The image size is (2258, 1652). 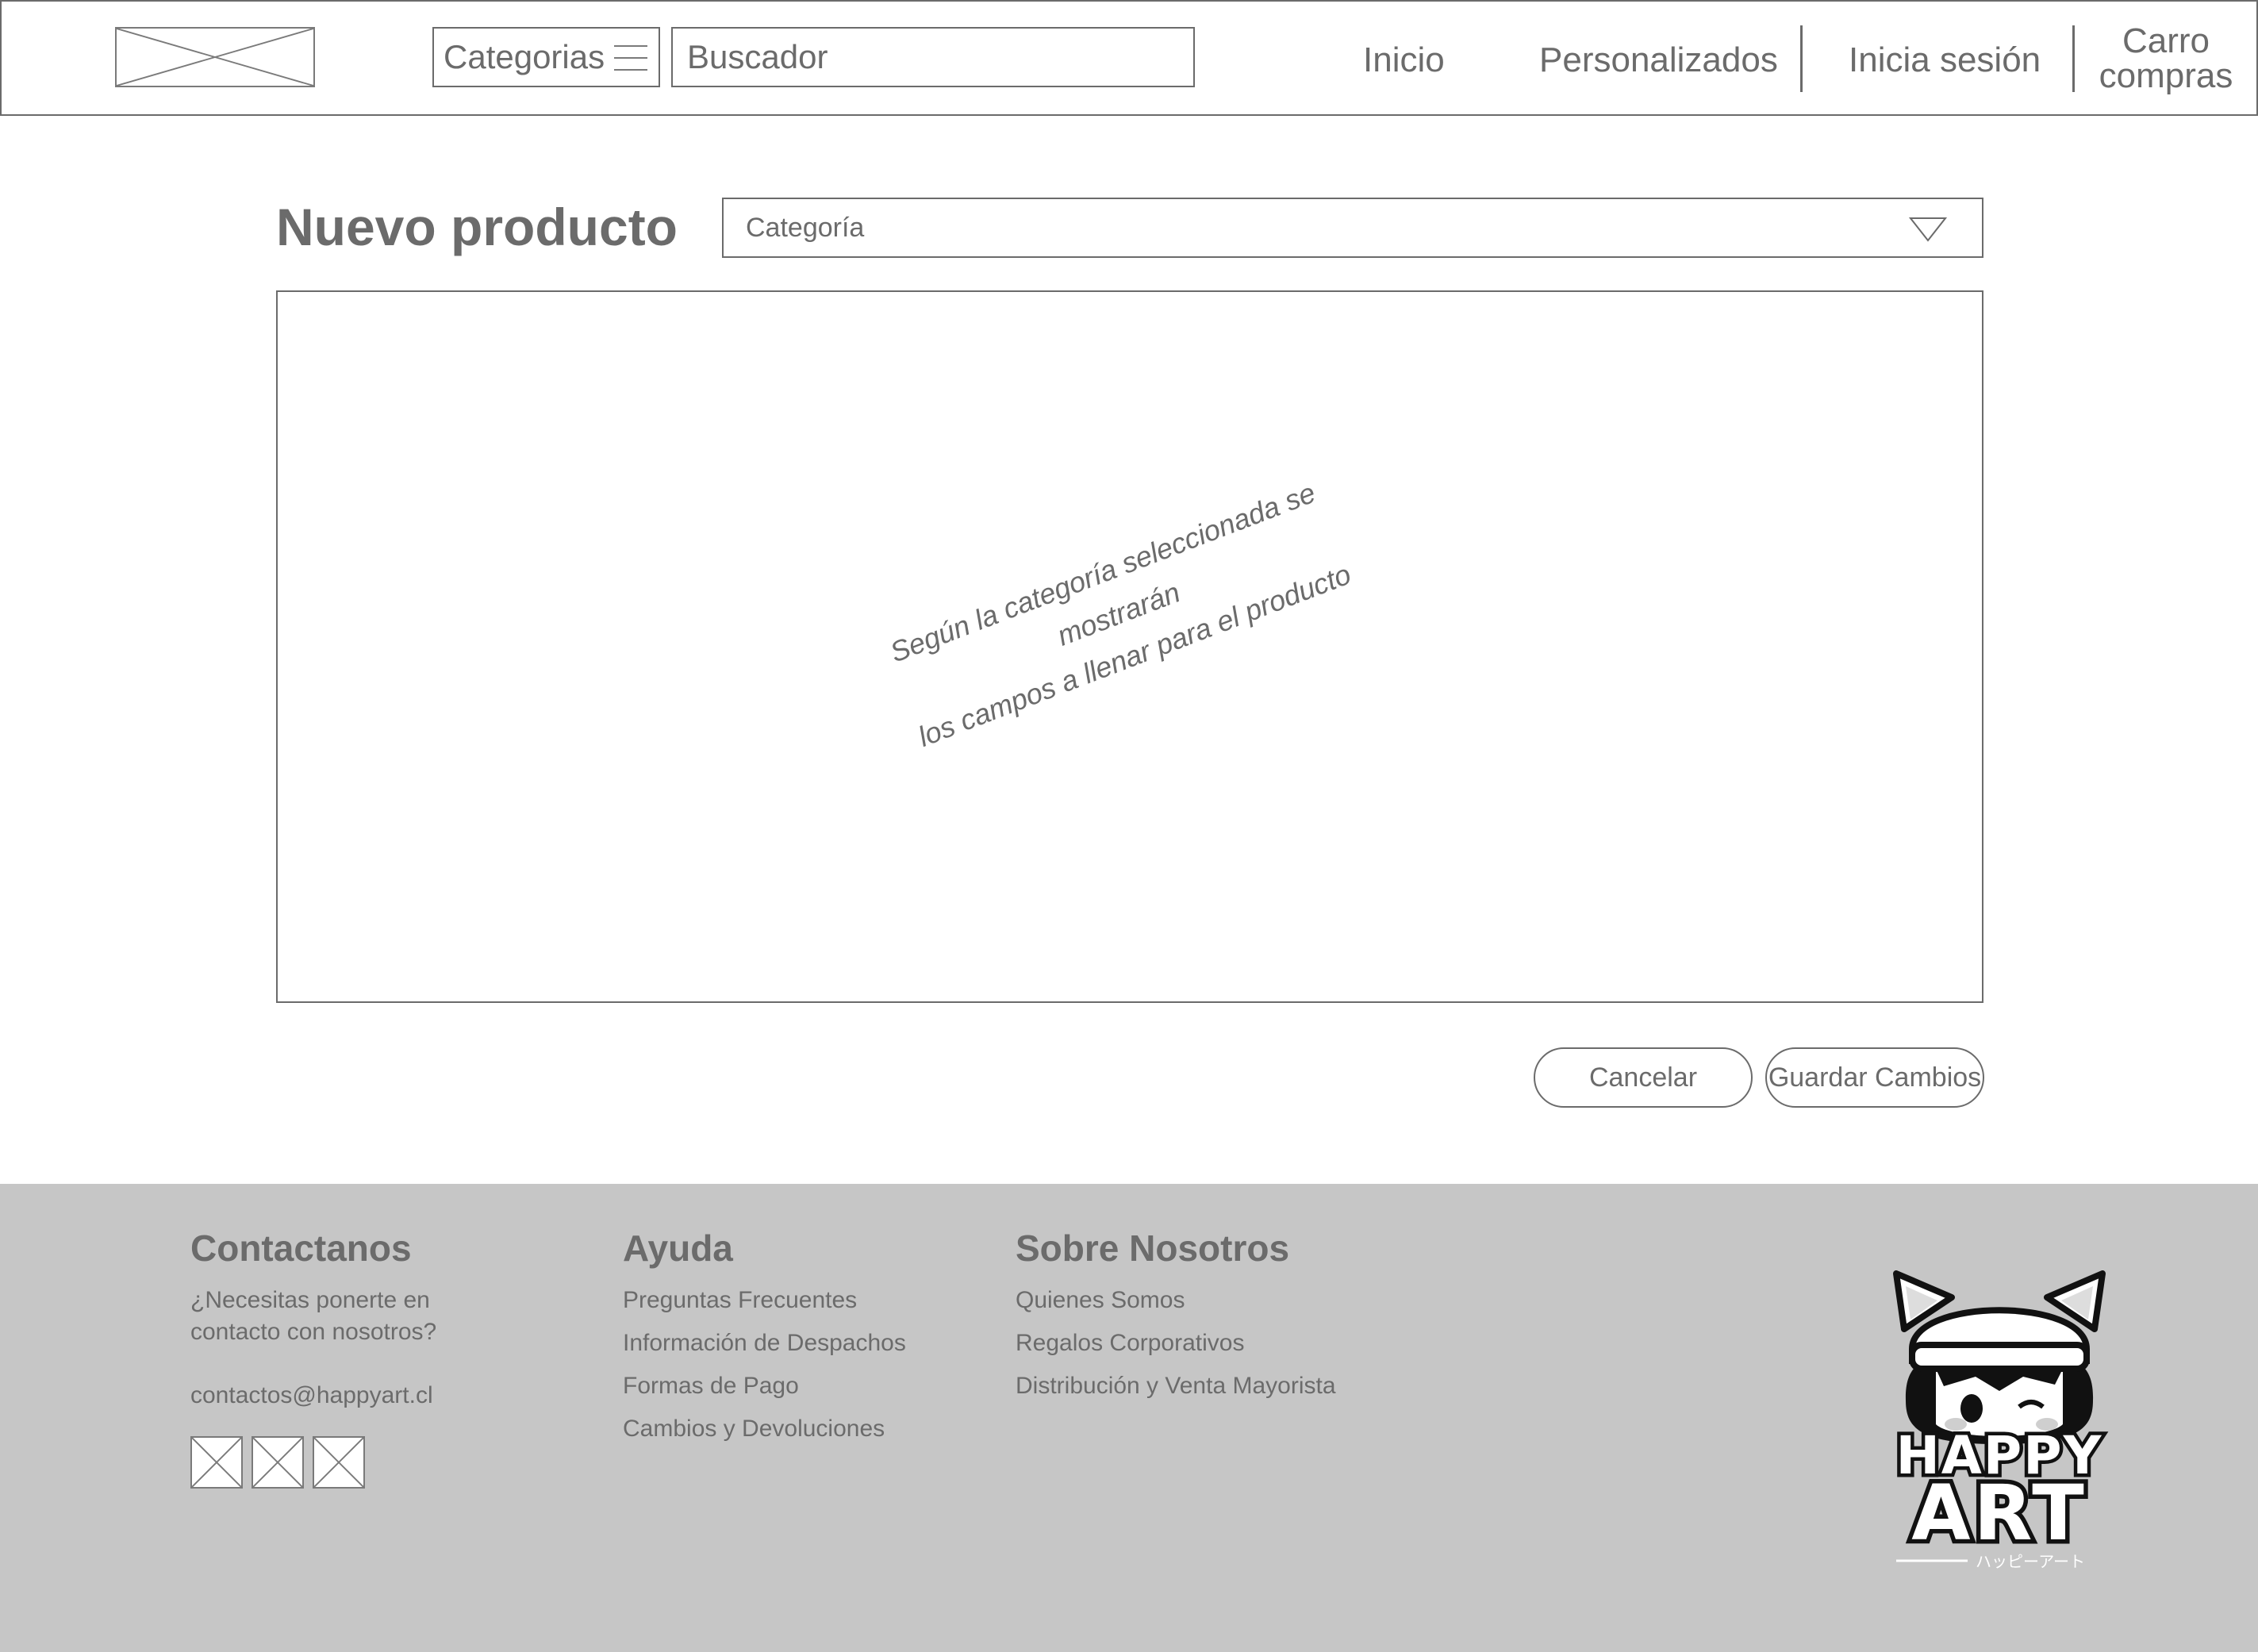 I want to click on cart-label-line1: Carro, so click(x=2166, y=40).